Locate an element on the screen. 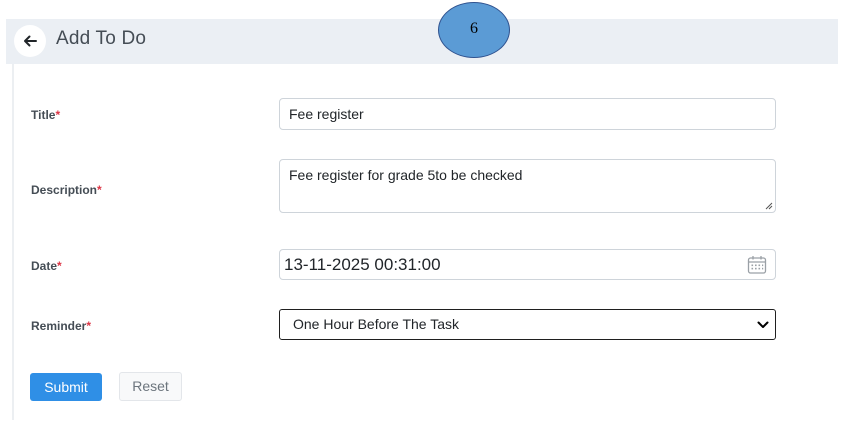  arrow-left-icon is located at coordinates (30, 41).